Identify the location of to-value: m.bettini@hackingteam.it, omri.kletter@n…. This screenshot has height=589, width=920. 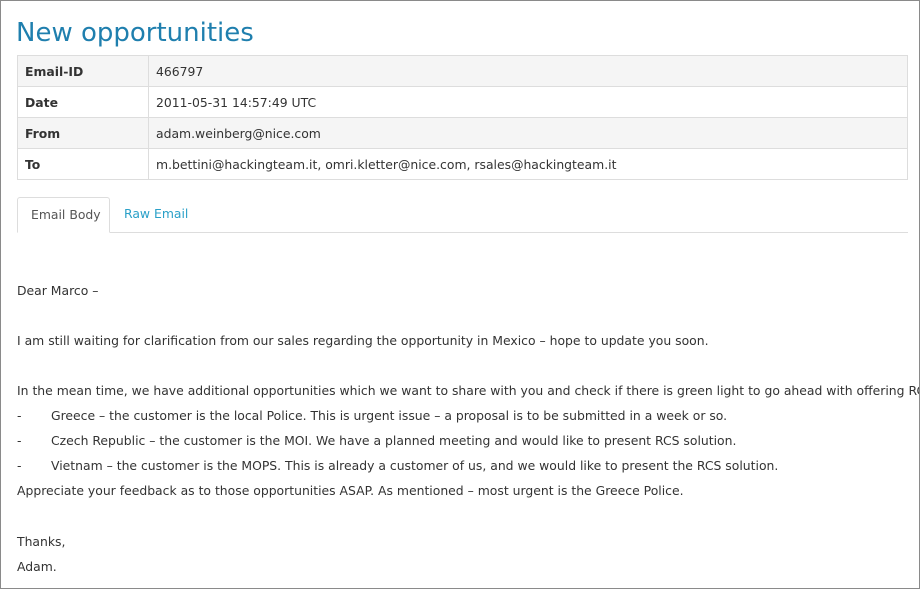
(528, 164).